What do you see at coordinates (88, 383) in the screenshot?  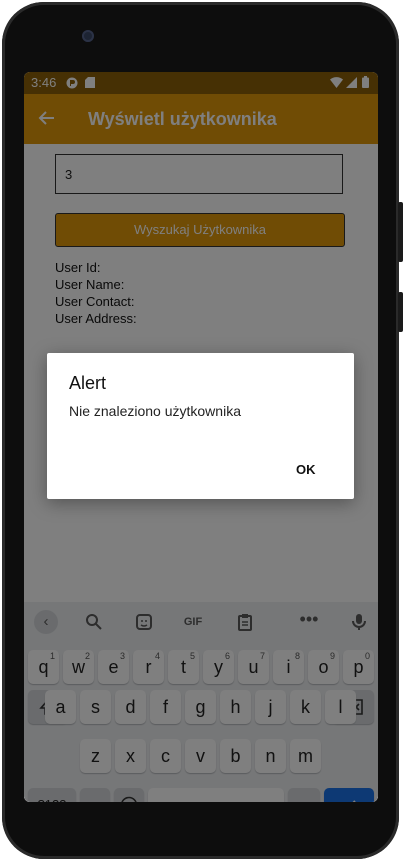 I see `dialog-title: Alert` at bounding box center [88, 383].